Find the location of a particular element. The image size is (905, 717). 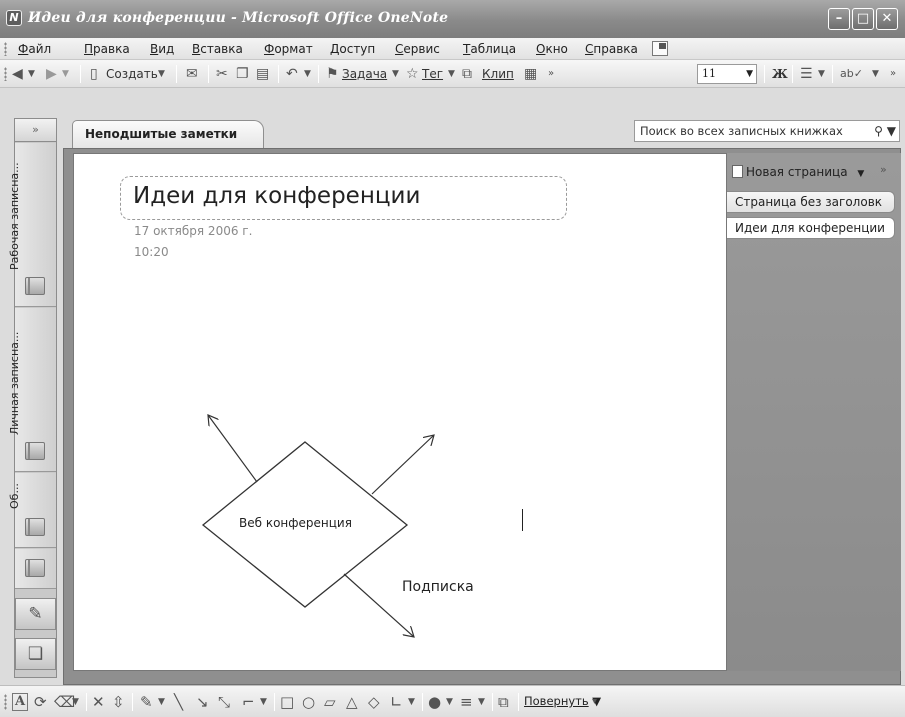

spellcheck-dropdown-icon: ▼ is located at coordinates (875, 74).